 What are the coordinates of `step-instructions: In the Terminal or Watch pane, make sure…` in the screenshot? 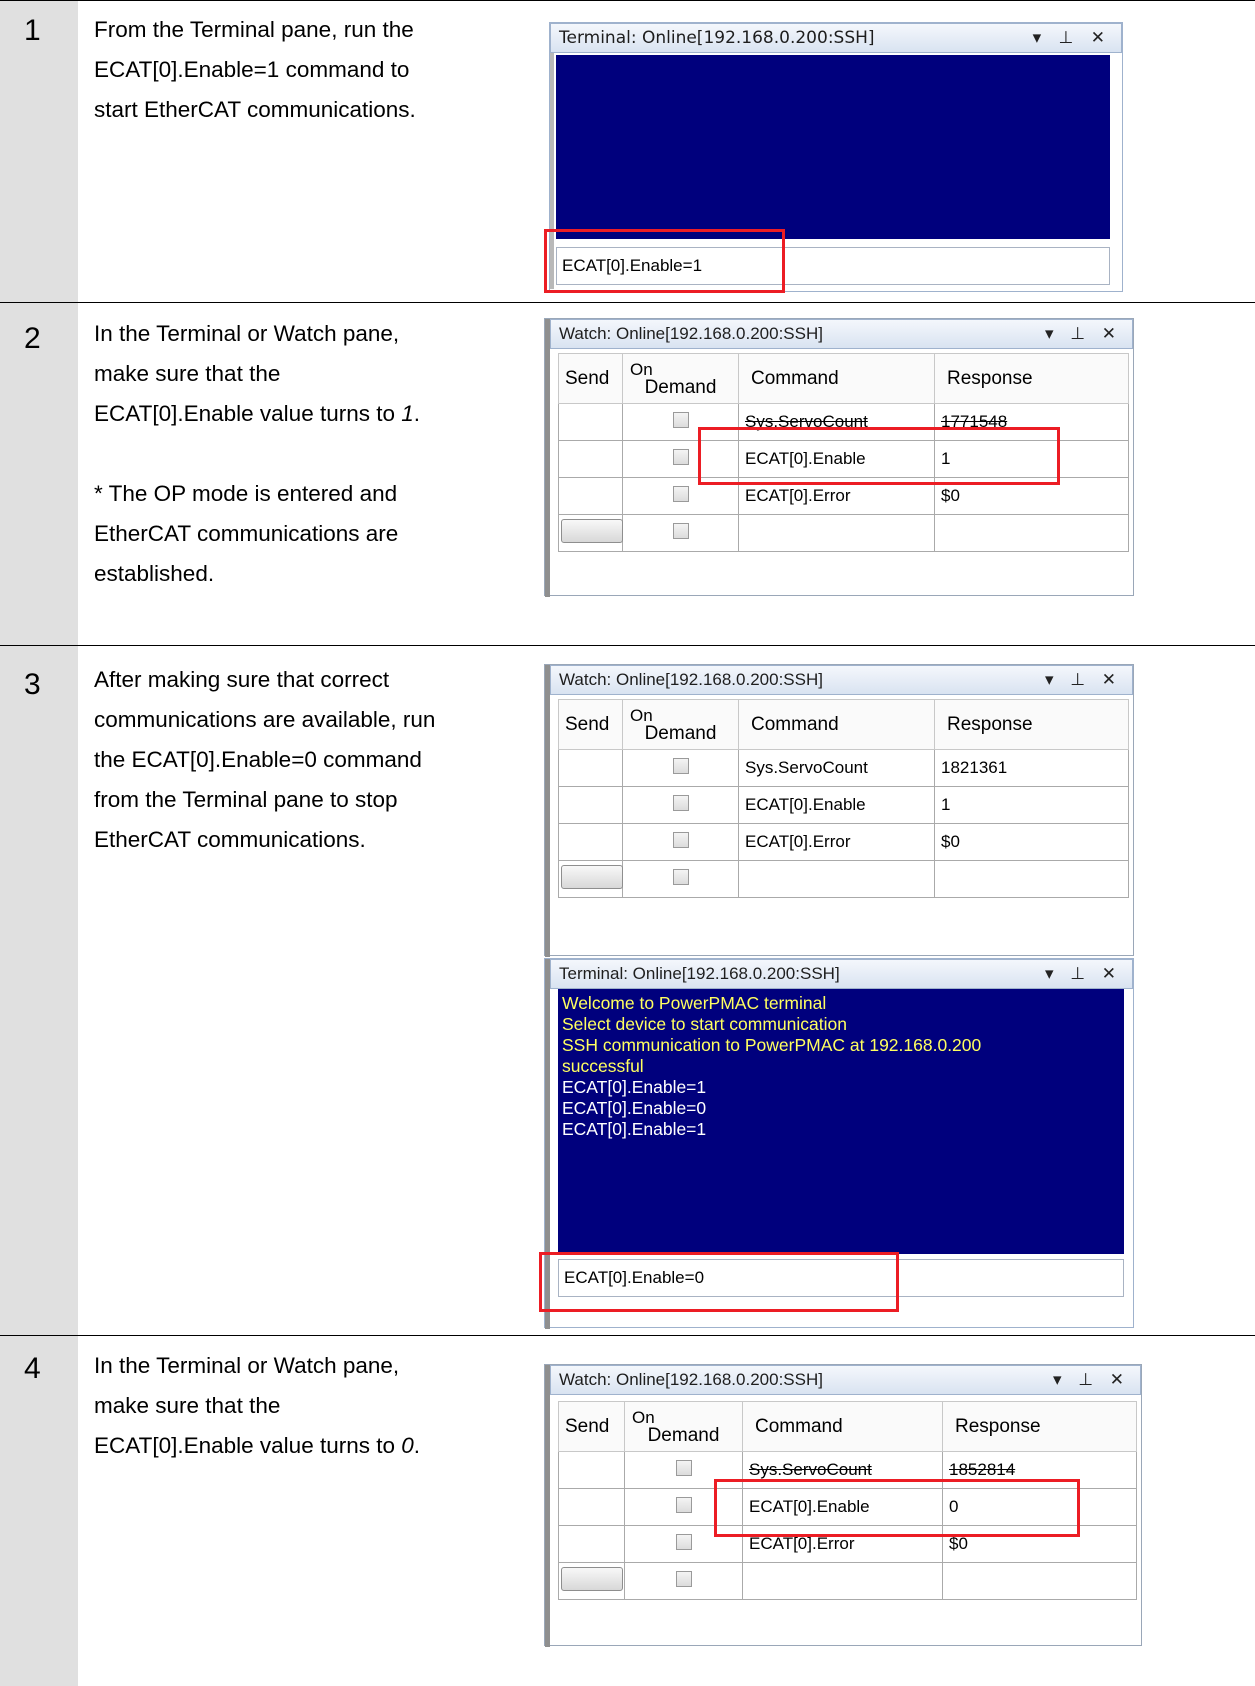 It's located at (309, 454).